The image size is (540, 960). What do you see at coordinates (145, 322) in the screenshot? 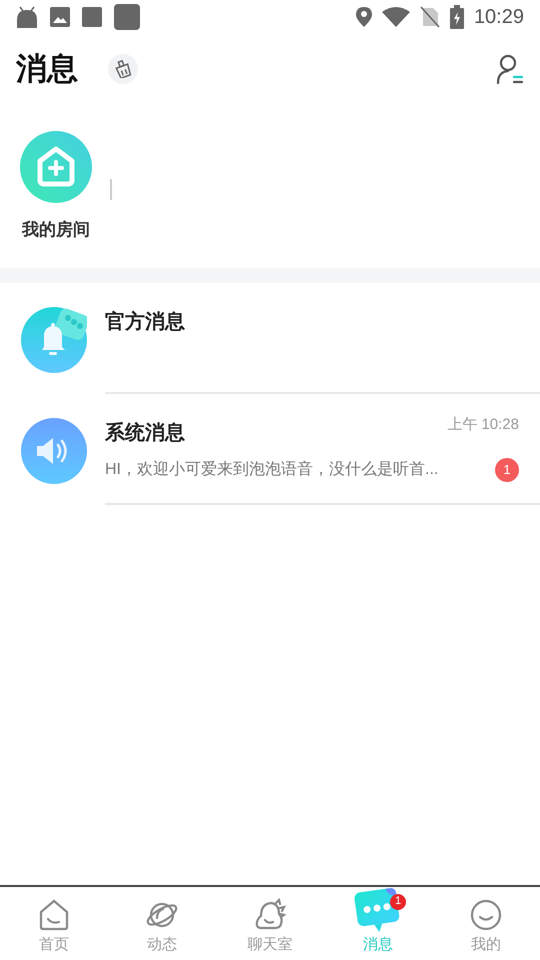
I see `conversation-title: 官方消息` at bounding box center [145, 322].